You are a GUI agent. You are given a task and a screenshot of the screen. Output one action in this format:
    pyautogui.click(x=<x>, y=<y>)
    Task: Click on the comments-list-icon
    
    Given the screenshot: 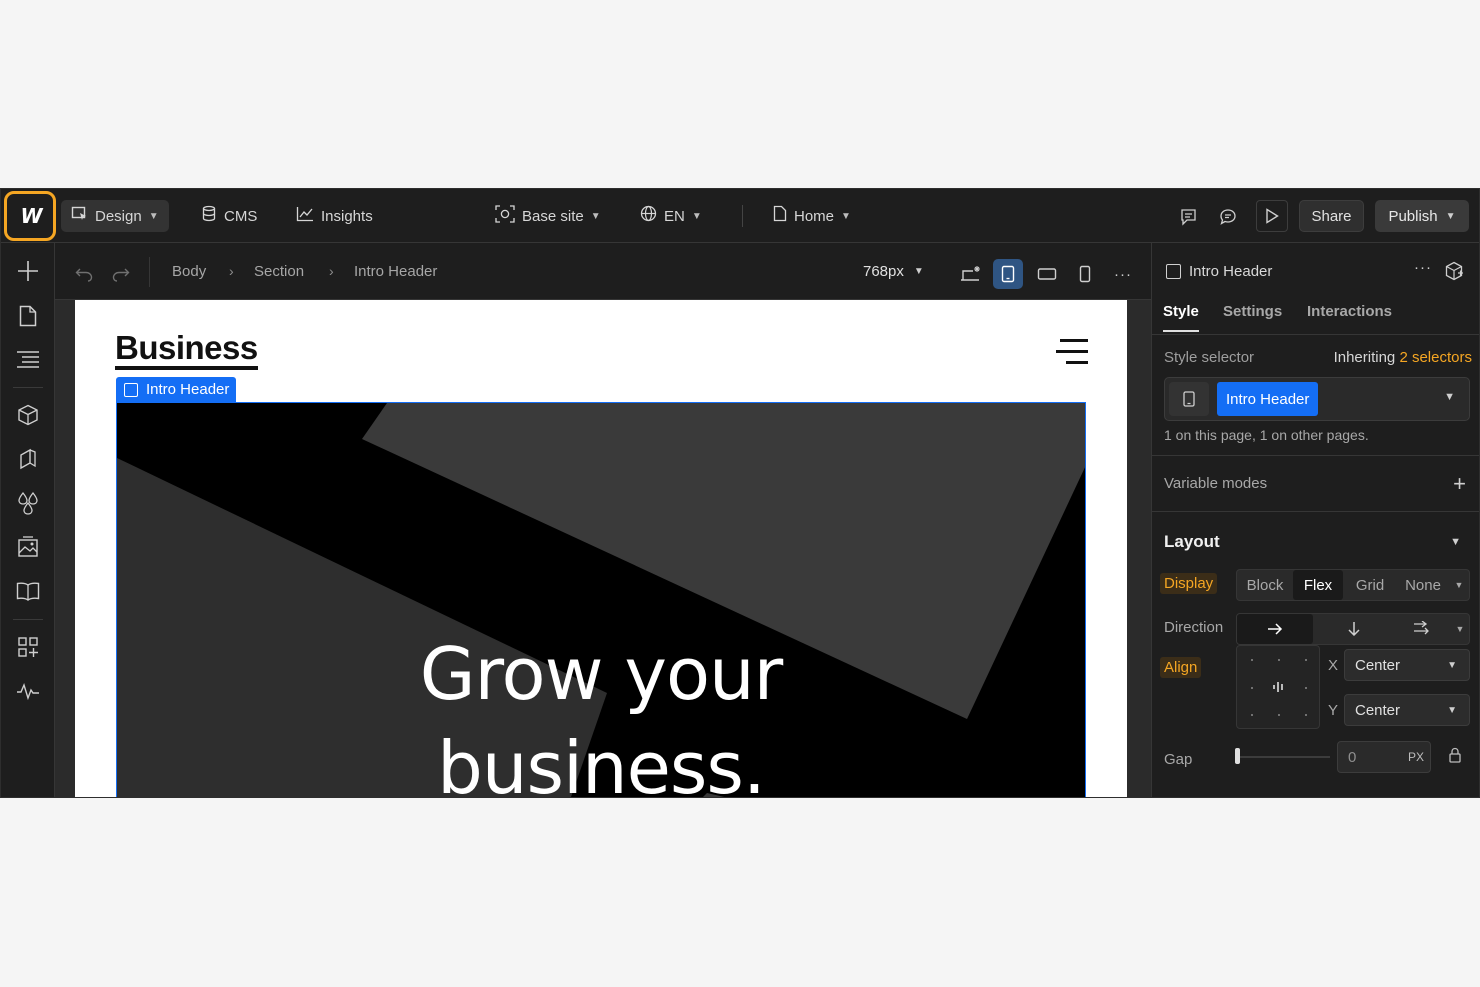 What is the action you would take?
    pyautogui.click(x=1189, y=217)
    